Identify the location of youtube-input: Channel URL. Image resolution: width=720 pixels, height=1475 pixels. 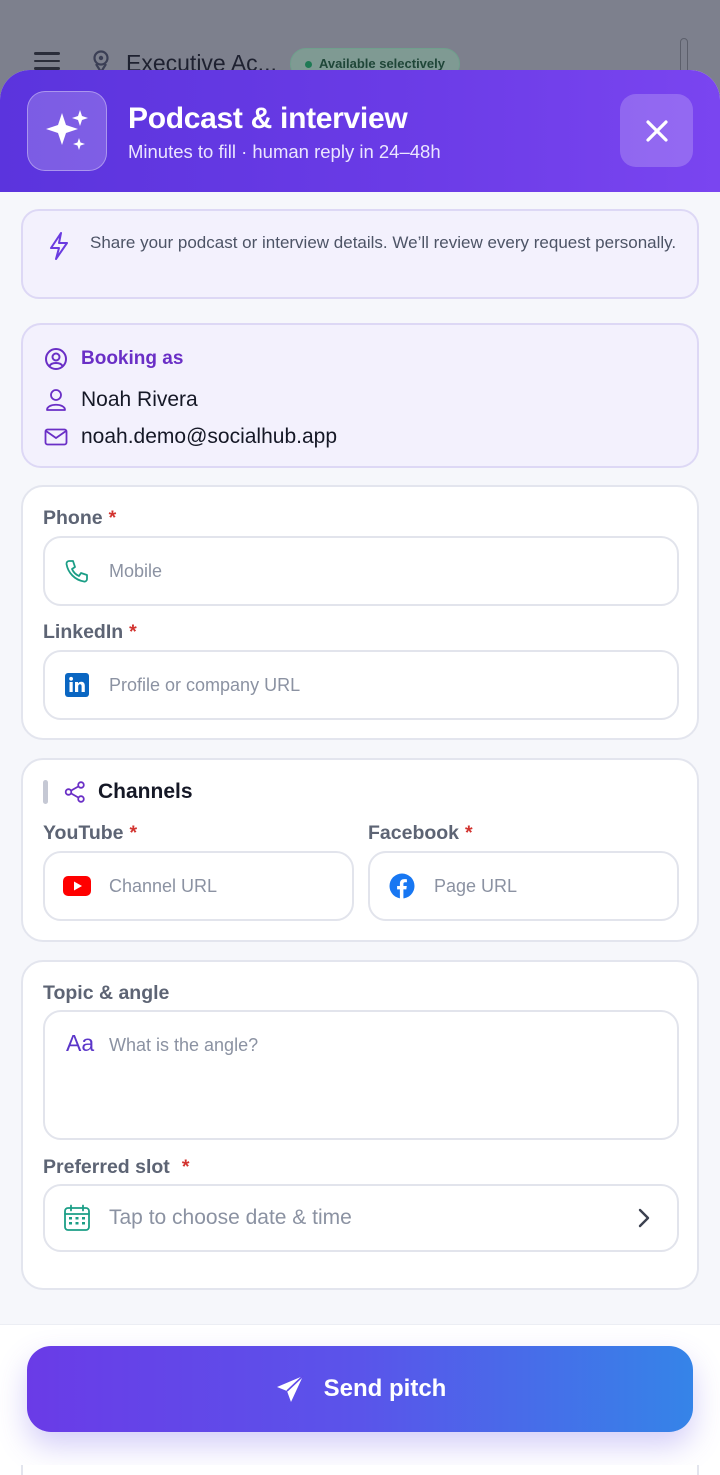
(198, 886).